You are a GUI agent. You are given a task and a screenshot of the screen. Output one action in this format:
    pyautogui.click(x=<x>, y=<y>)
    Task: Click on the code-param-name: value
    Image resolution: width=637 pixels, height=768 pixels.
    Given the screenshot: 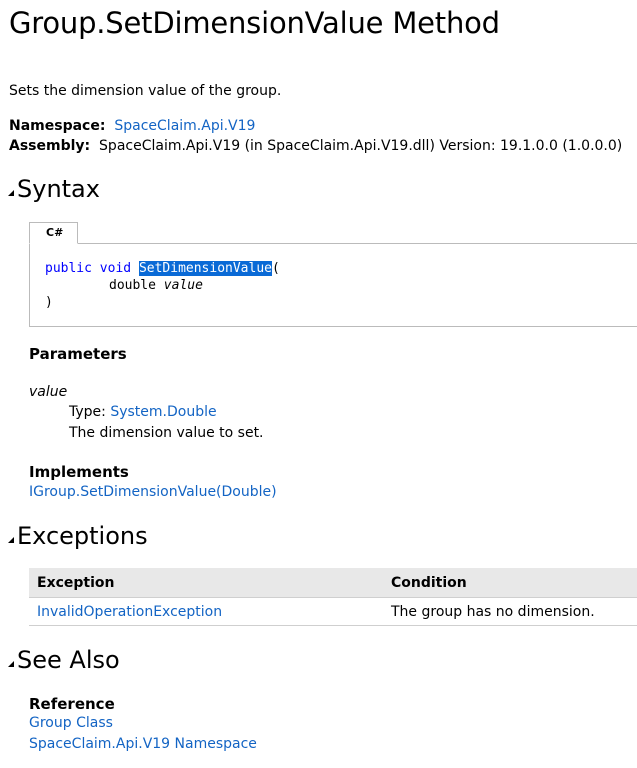 What is the action you would take?
    pyautogui.click(x=183, y=285)
    